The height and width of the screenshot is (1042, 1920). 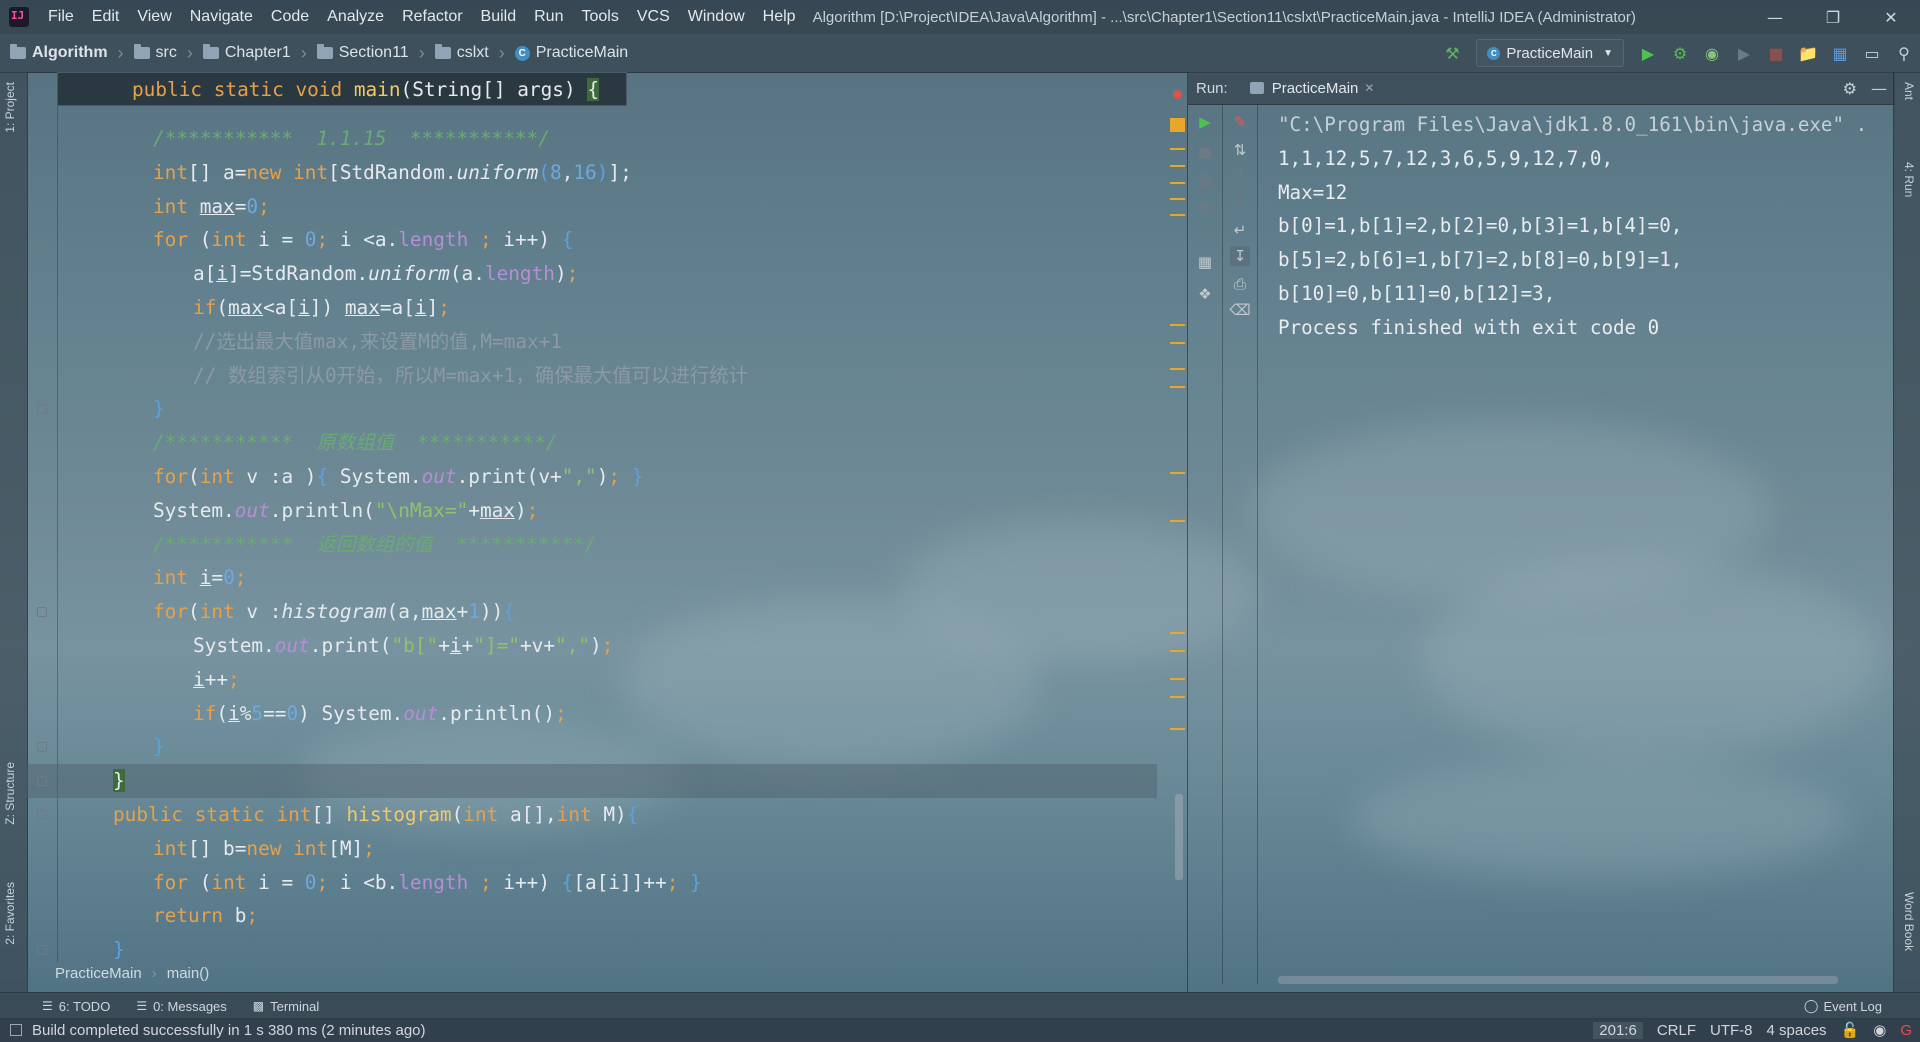 I want to click on code-line: //选出最大值max,来设置M的值,M=max+1, so click(x=378, y=341).